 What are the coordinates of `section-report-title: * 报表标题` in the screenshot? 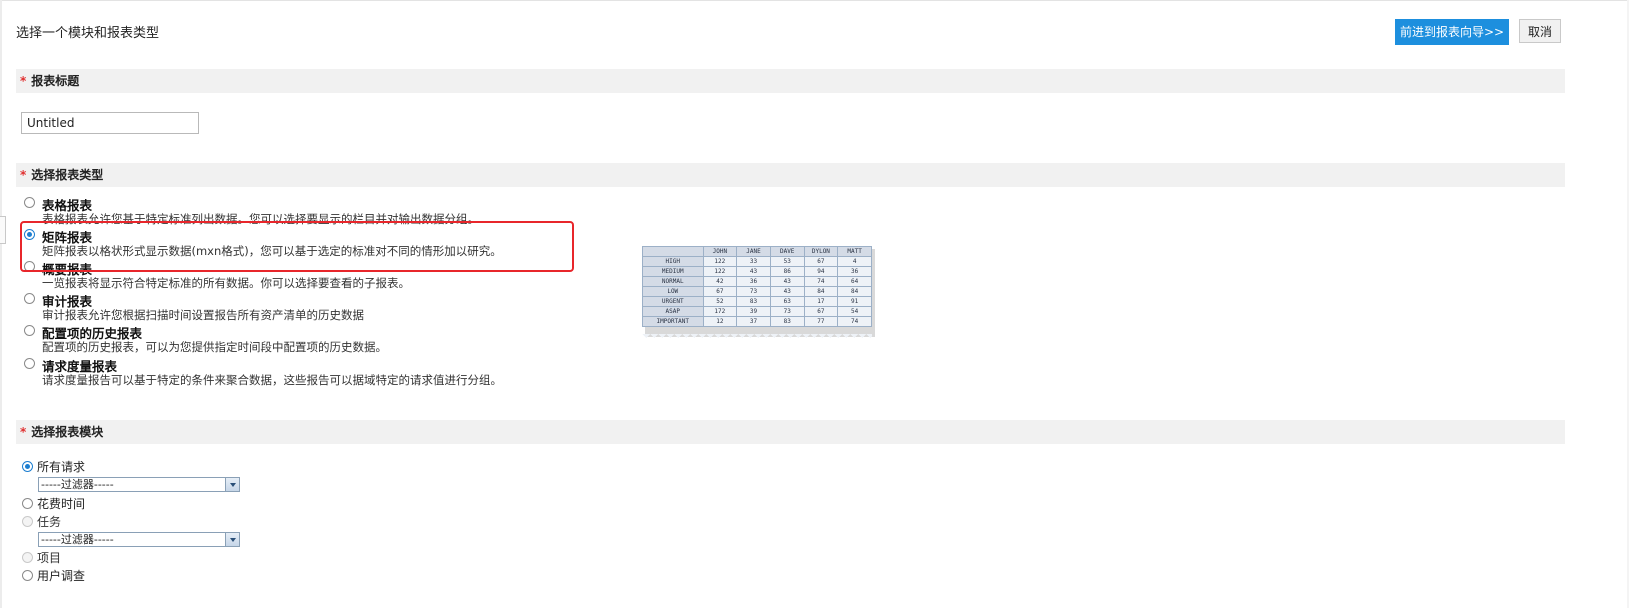 It's located at (790, 81).